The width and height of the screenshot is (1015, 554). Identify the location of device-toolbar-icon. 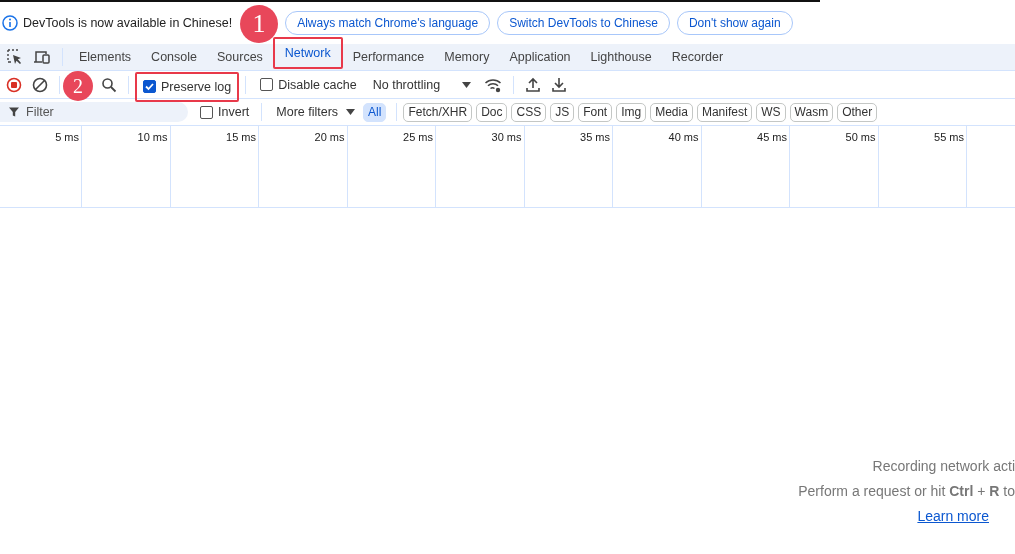
(42, 57).